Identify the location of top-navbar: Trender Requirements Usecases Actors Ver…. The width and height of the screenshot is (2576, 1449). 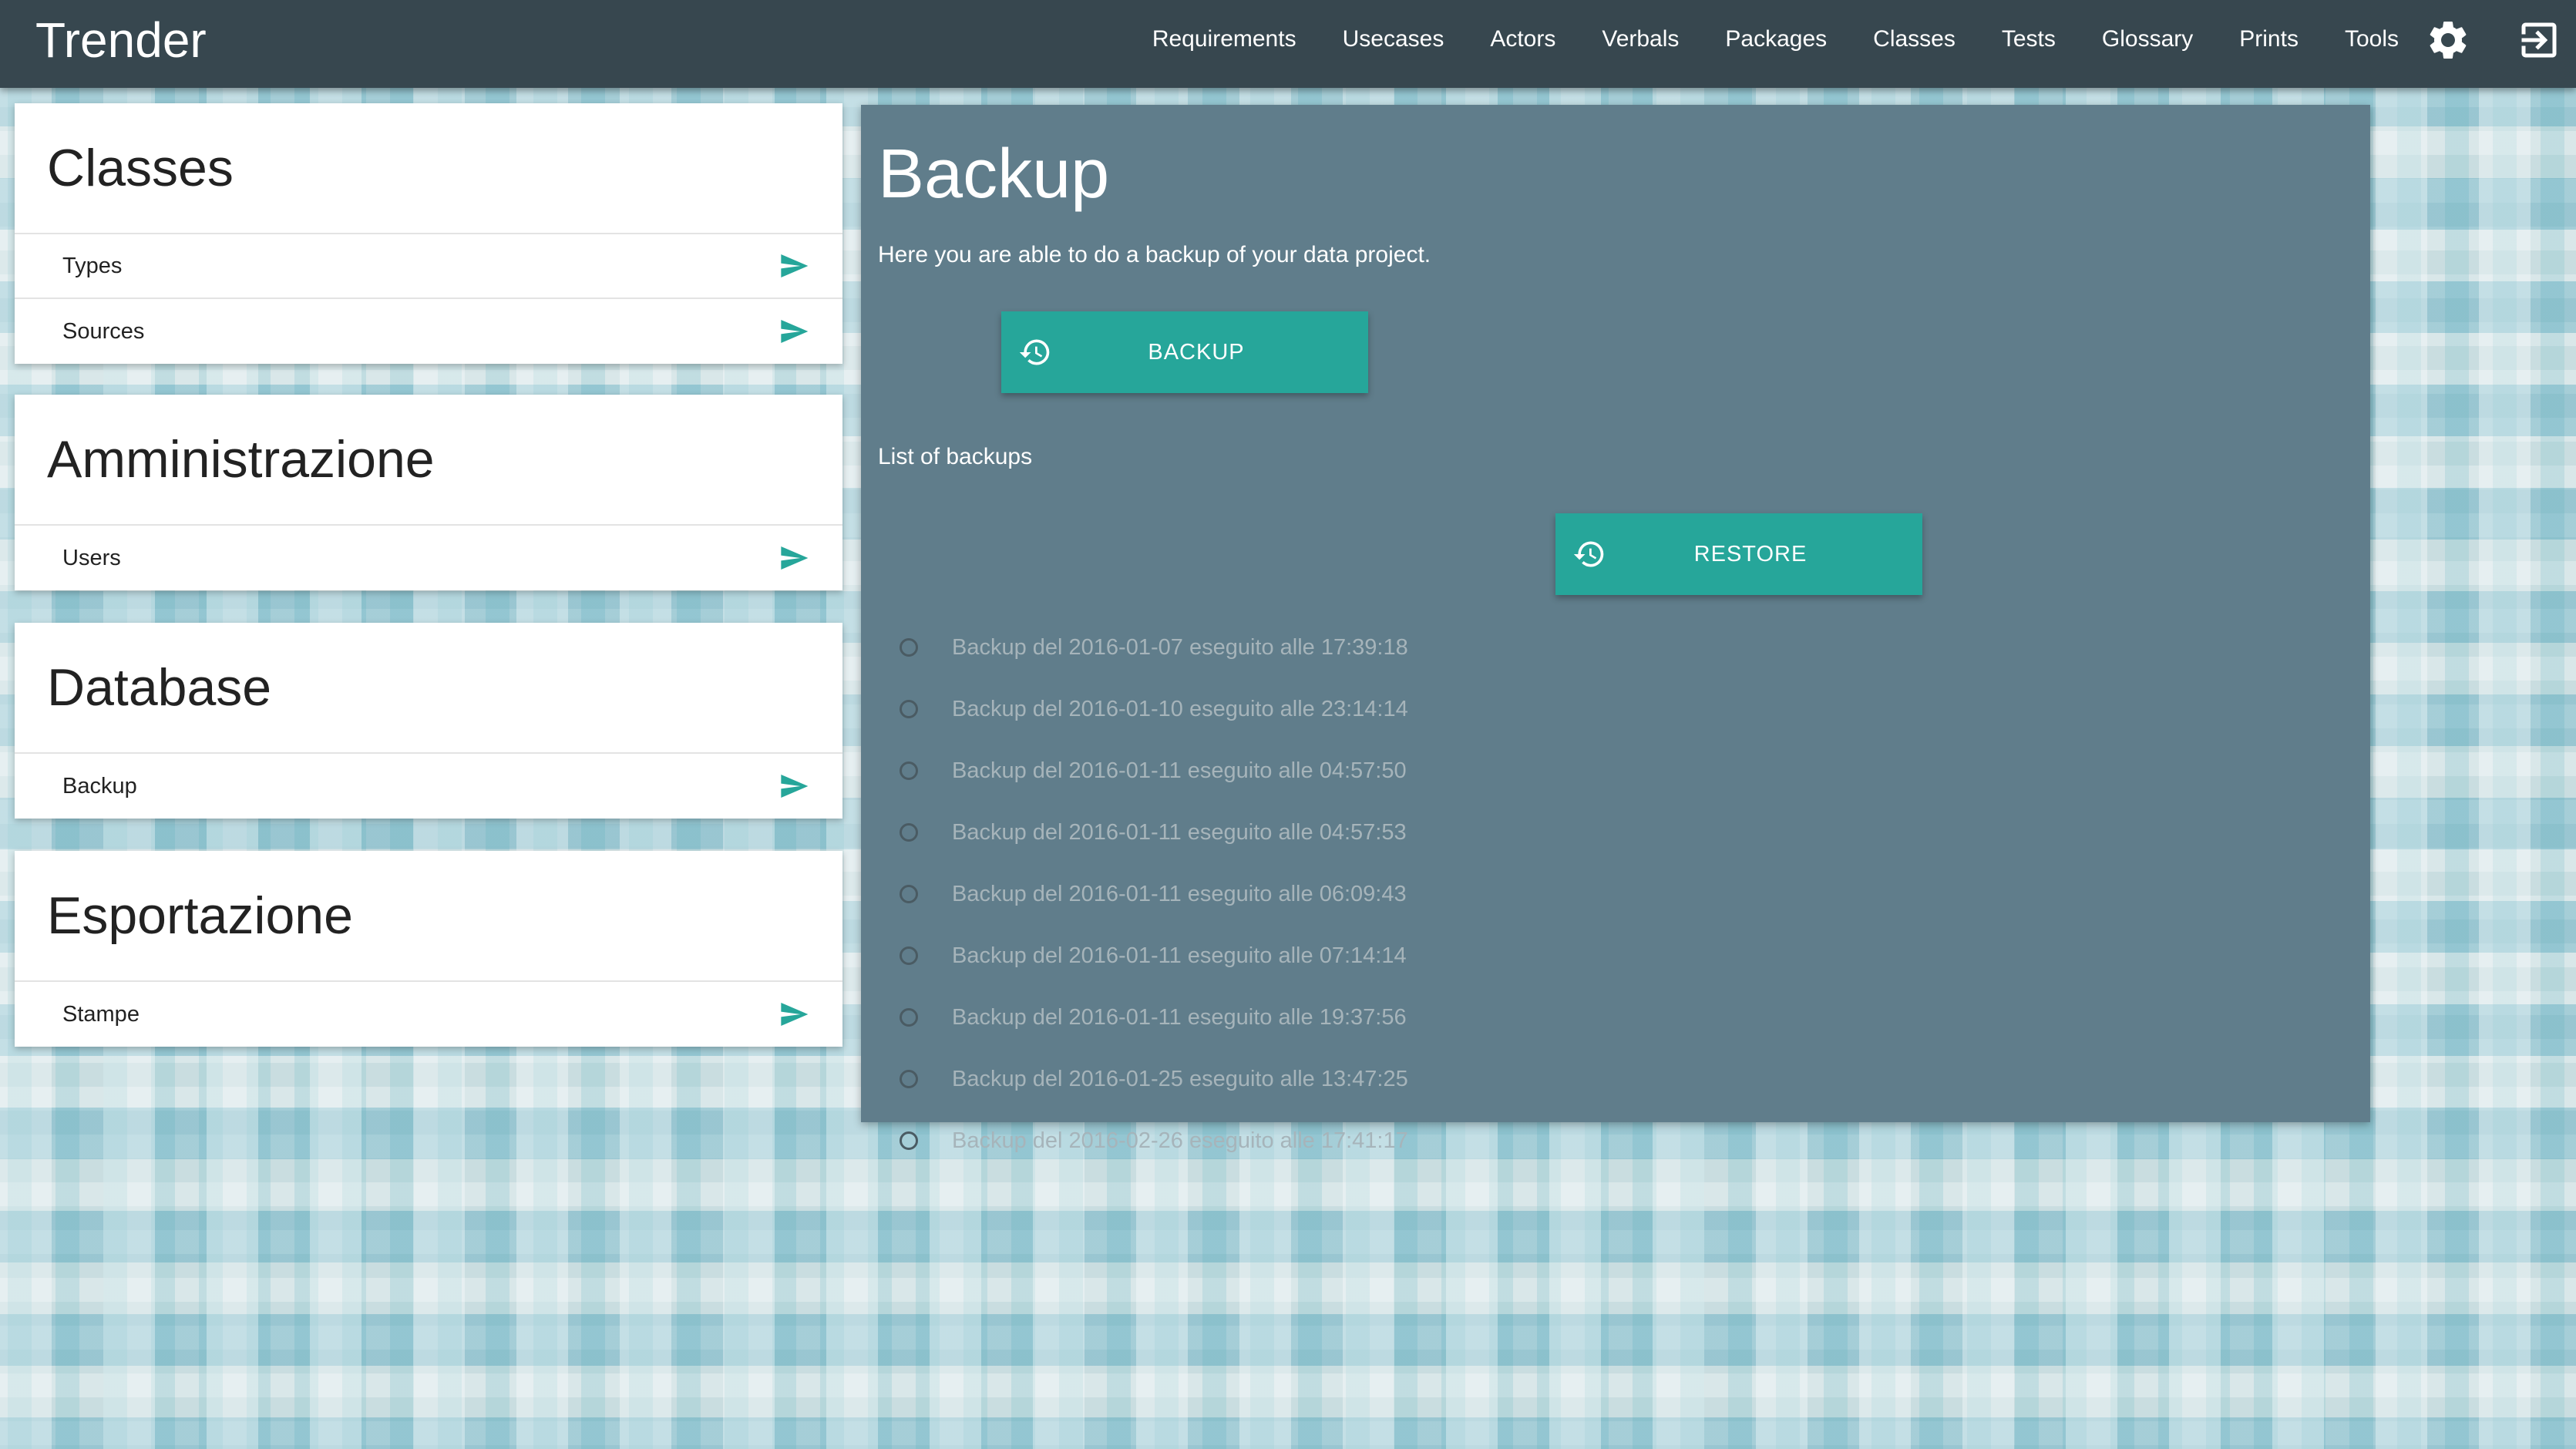
(1288, 44).